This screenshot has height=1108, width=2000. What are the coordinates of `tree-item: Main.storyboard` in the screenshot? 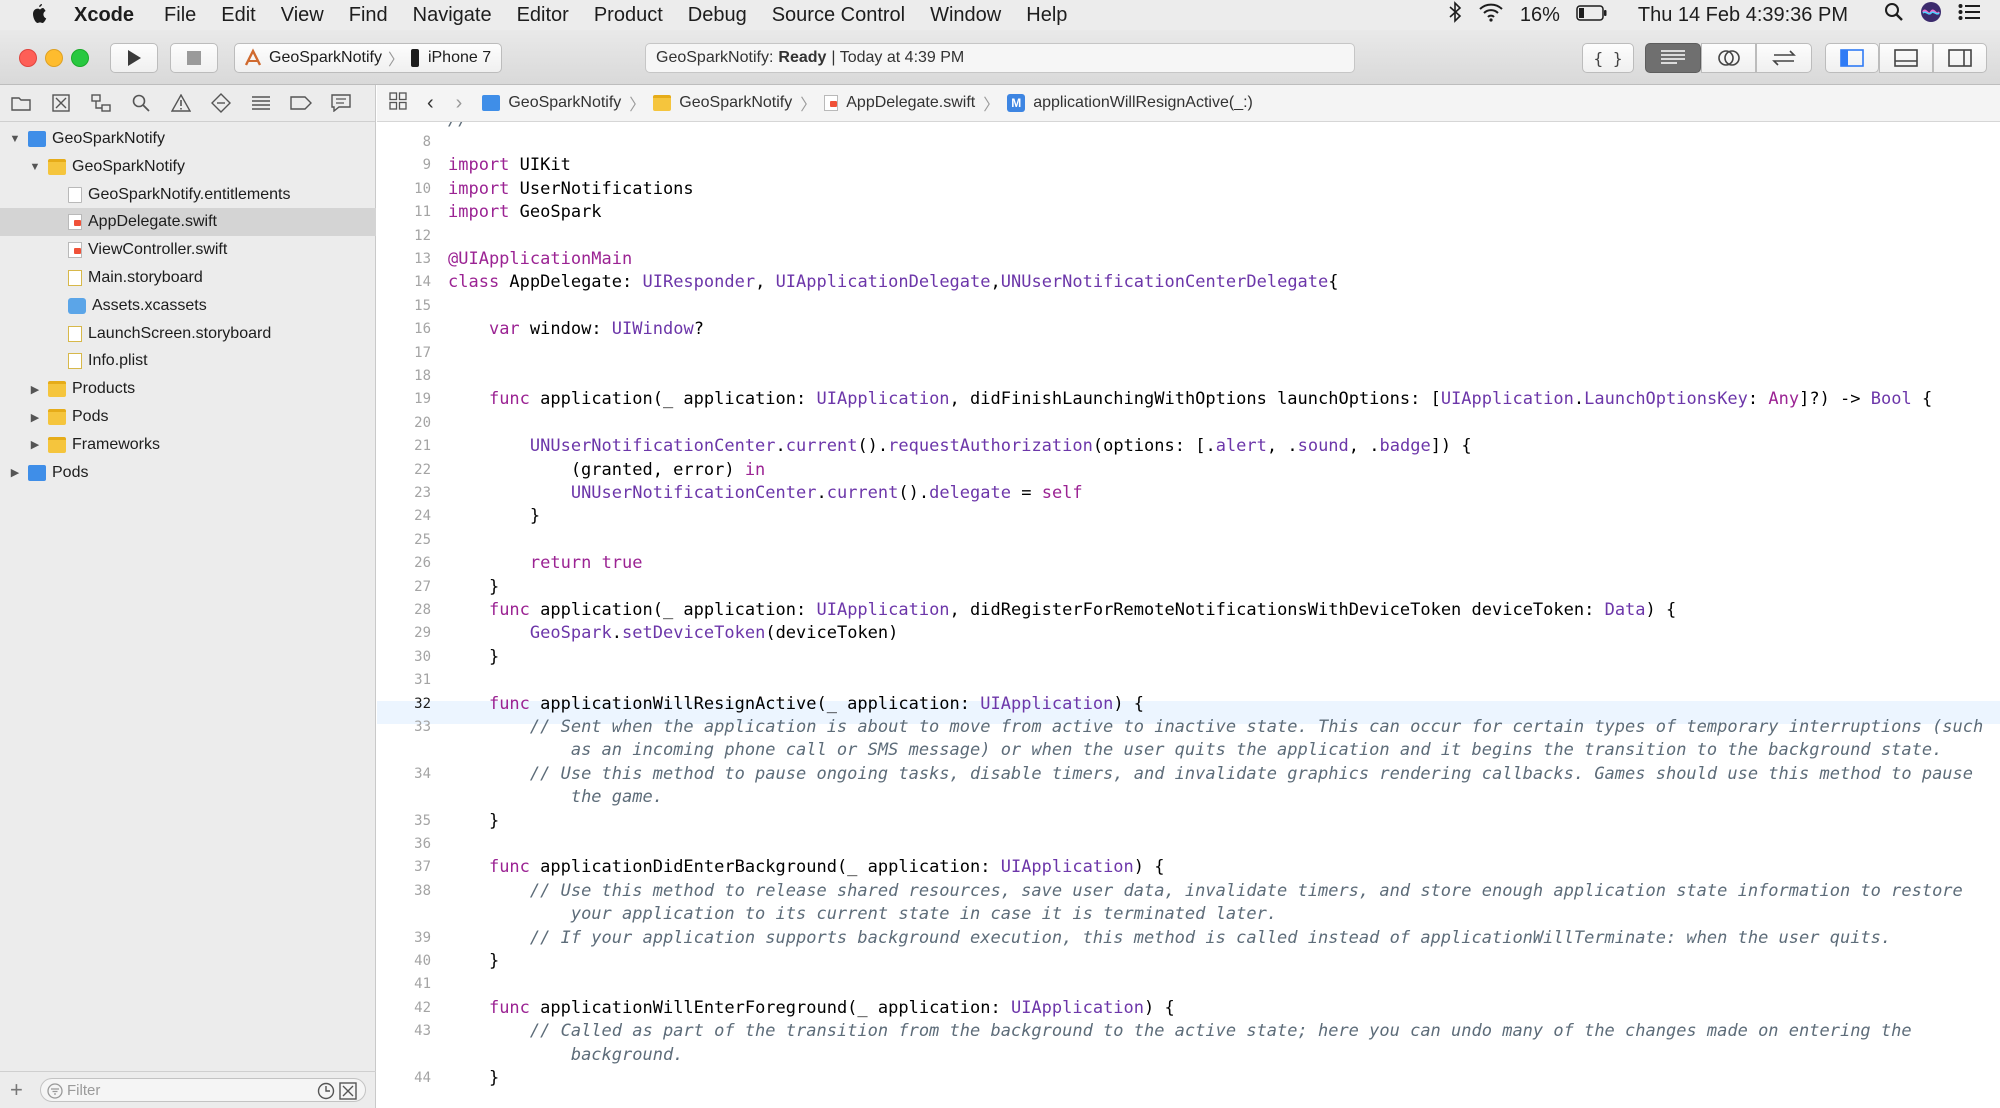 It's located at (188, 278).